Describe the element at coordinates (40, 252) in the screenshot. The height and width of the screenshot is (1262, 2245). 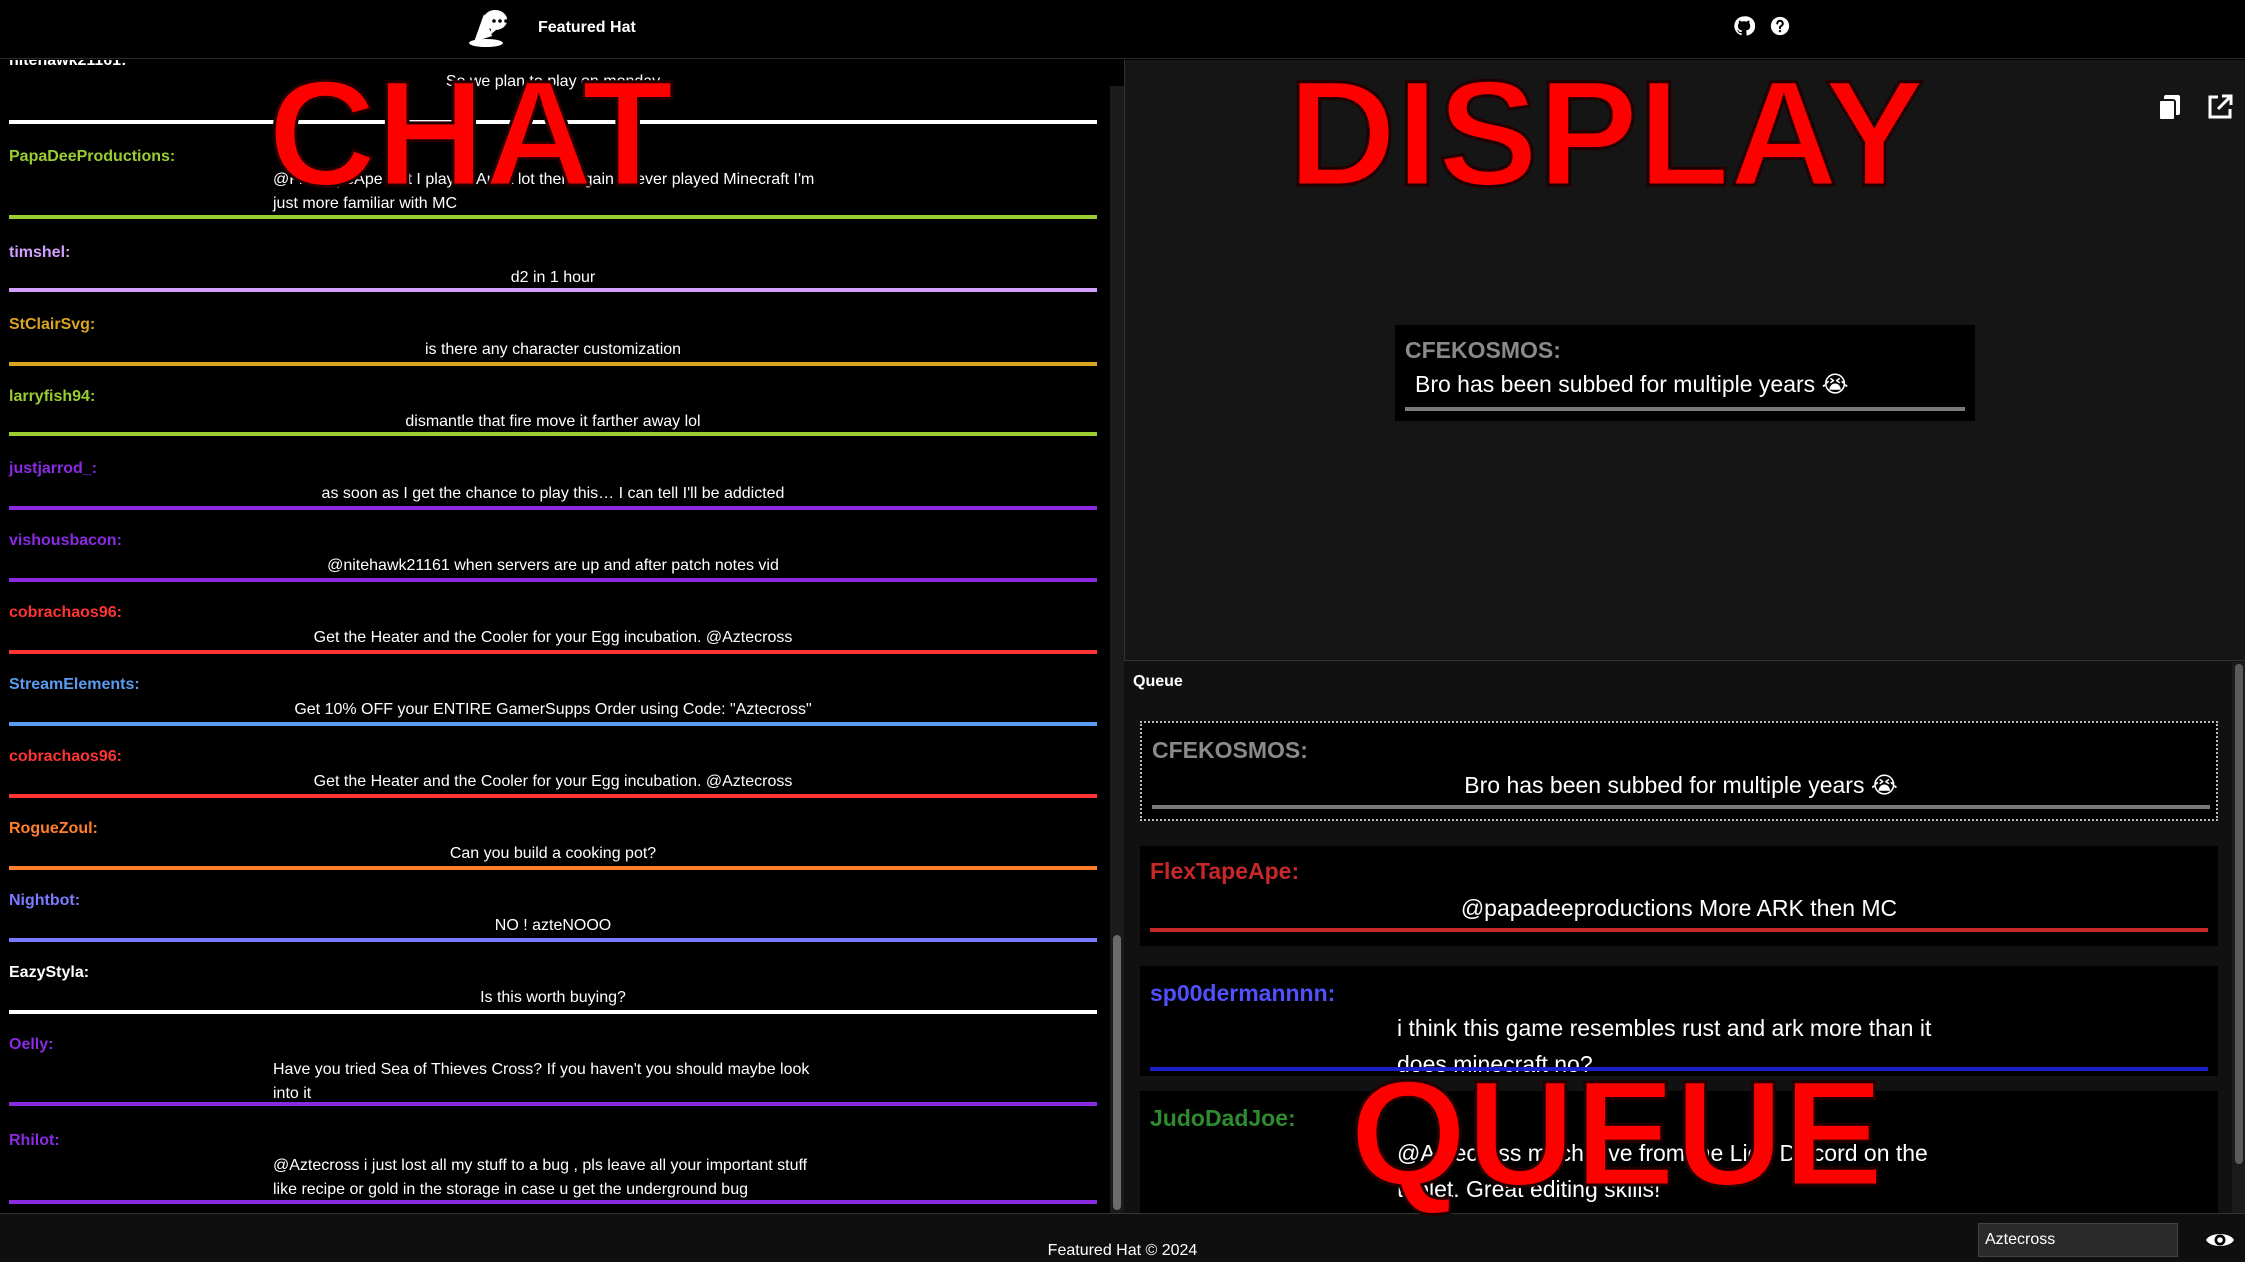
I see `chat-username: timshel:` at that location.